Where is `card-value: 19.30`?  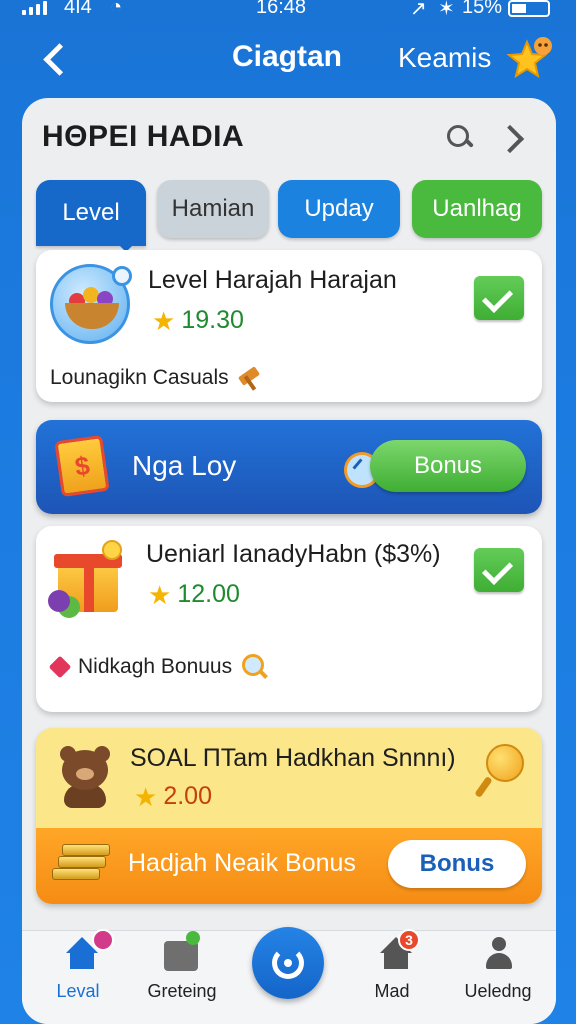
card-value: 19.30 is located at coordinates (212, 320).